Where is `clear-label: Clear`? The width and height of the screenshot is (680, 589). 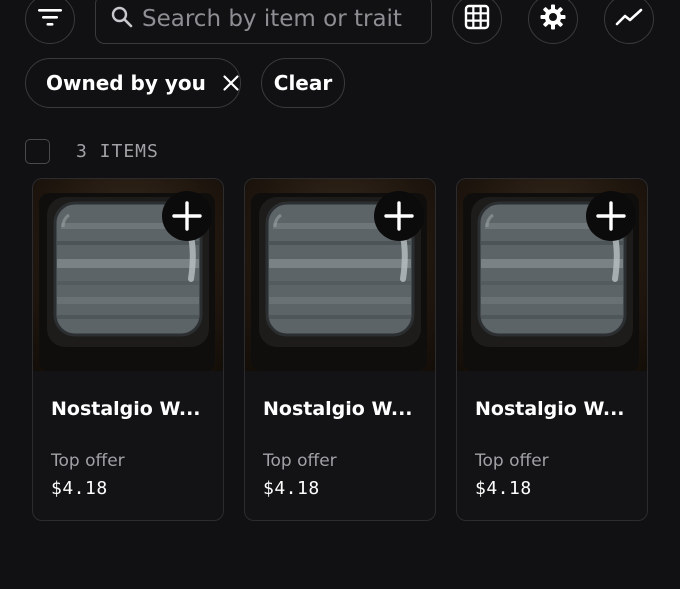
clear-label: Clear is located at coordinates (303, 83).